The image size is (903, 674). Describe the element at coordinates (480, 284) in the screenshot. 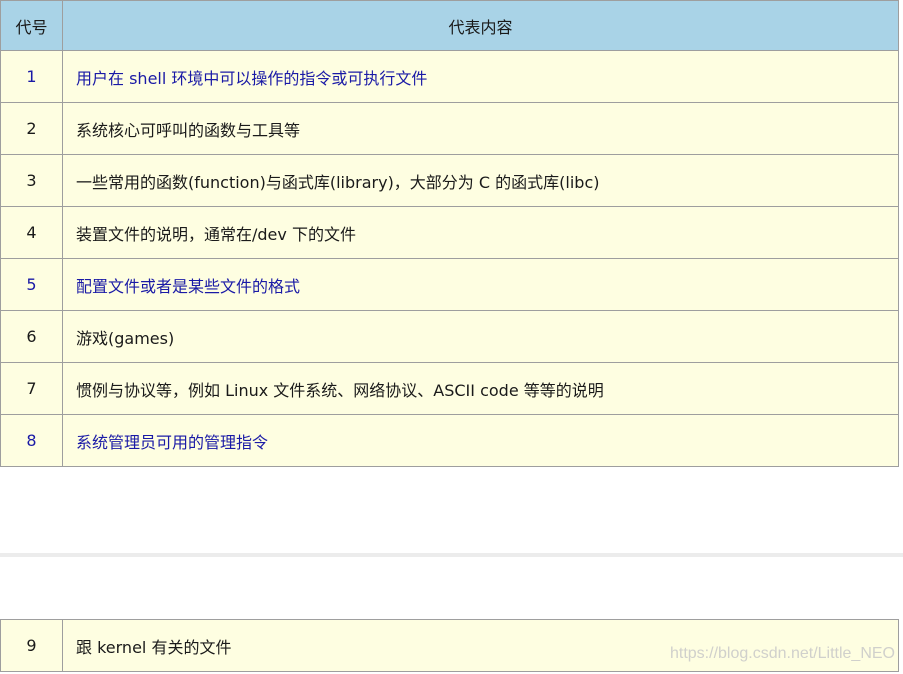

I see `row-text: 配置文件或者是某些文件的格式` at that location.